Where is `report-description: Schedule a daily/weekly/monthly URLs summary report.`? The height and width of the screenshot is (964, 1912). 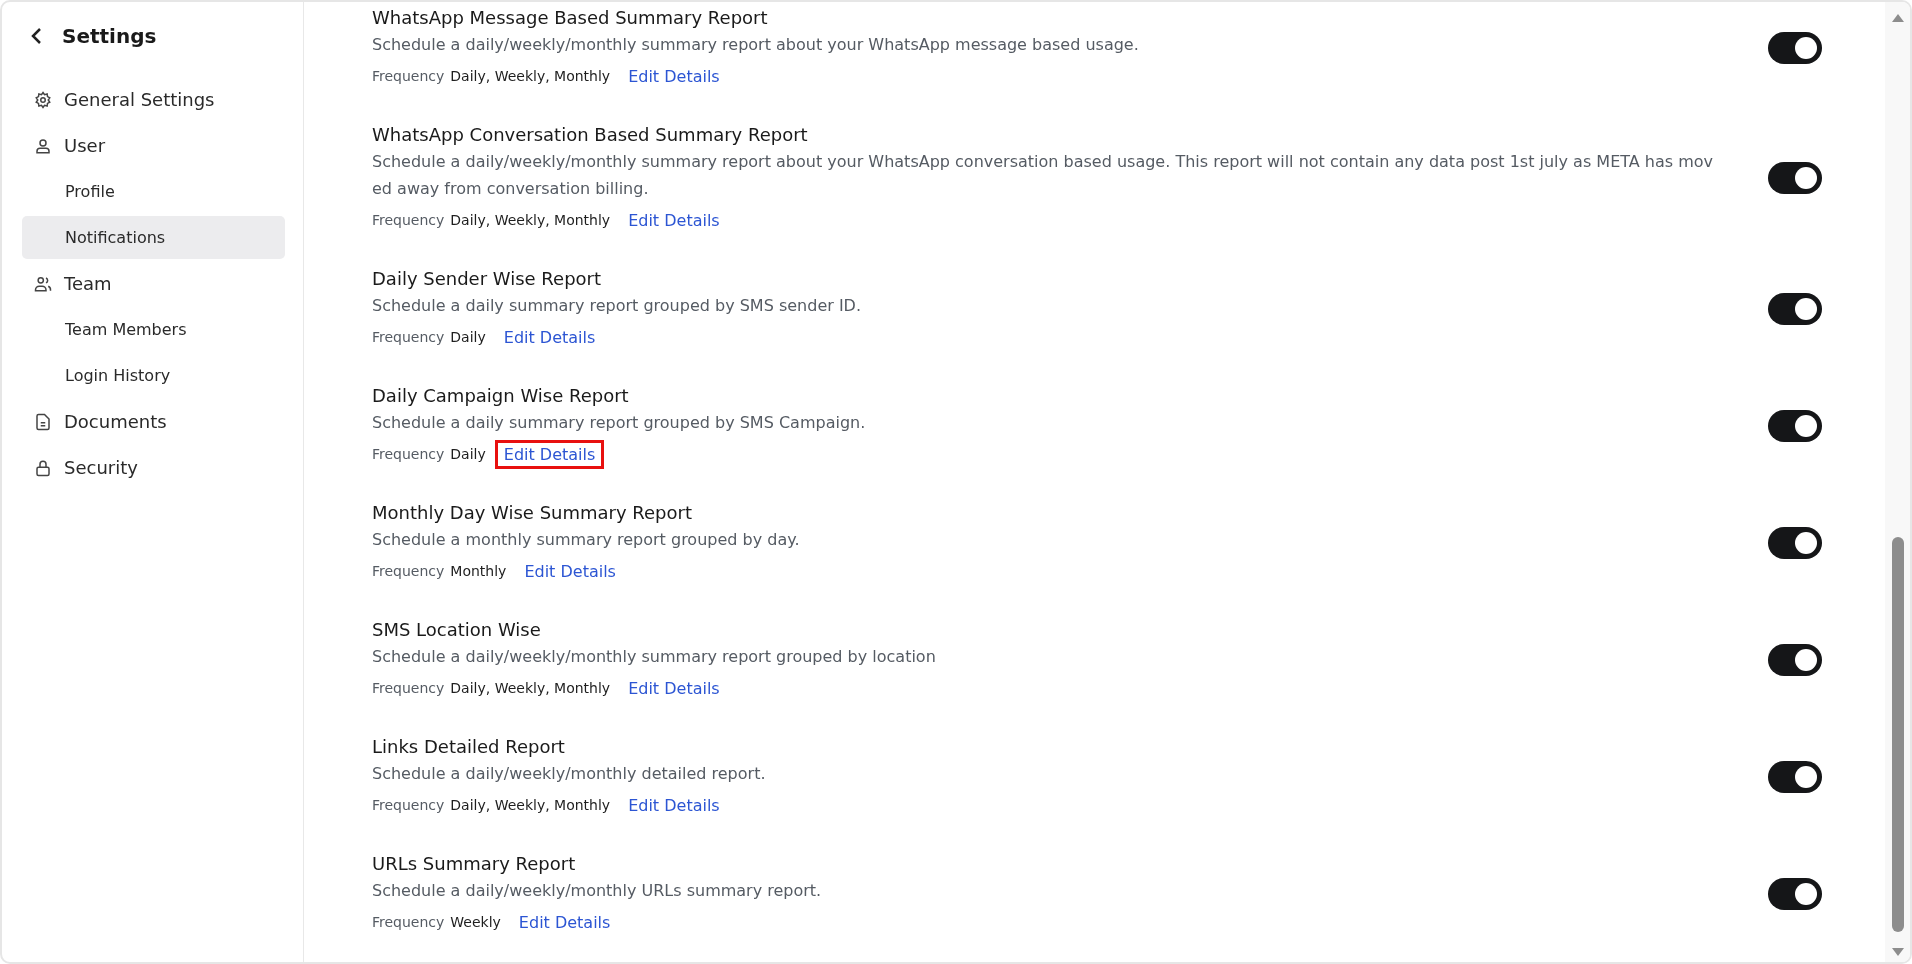 report-description: Schedule a daily/weekly/monthly URLs summary report. is located at coordinates (597, 891).